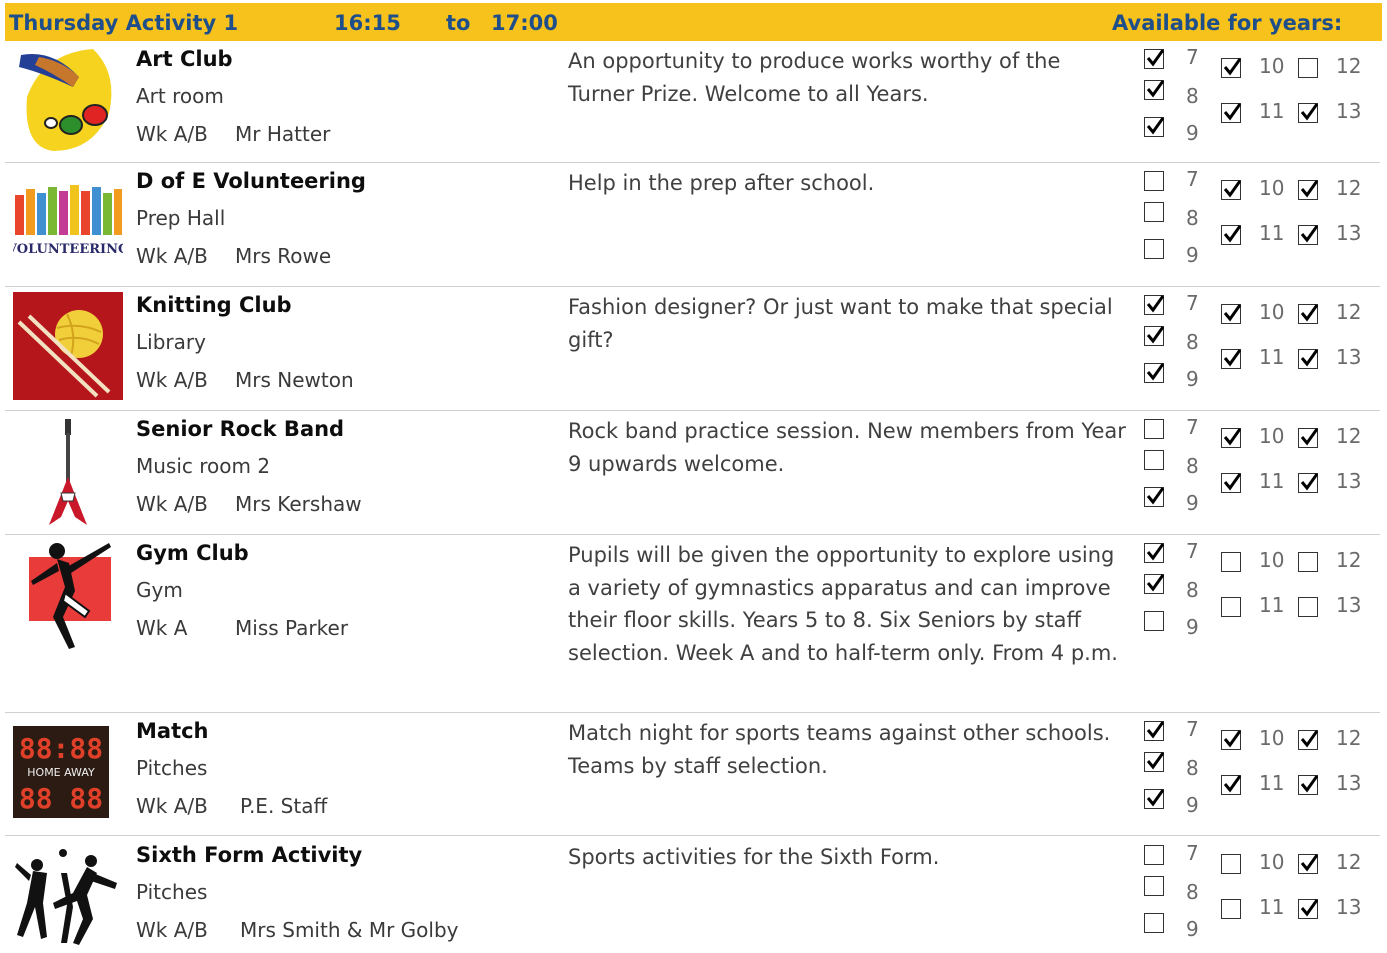  Describe the element at coordinates (1227, 23) in the screenshot. I see `available-years-label: Available for years:` at that location.